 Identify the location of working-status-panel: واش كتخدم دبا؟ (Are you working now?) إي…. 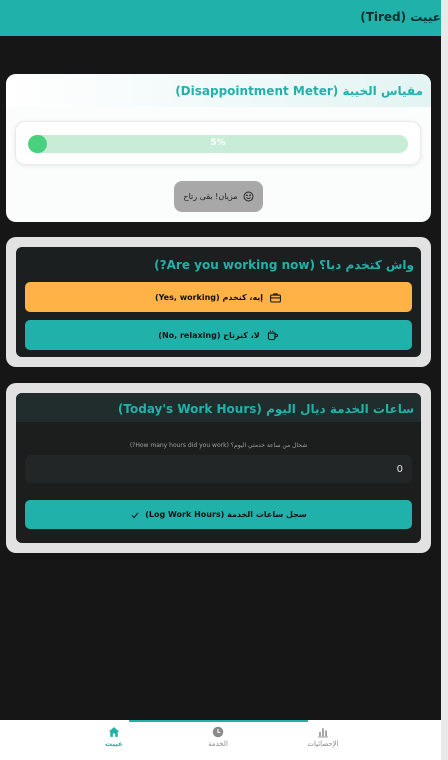
(218, 302).